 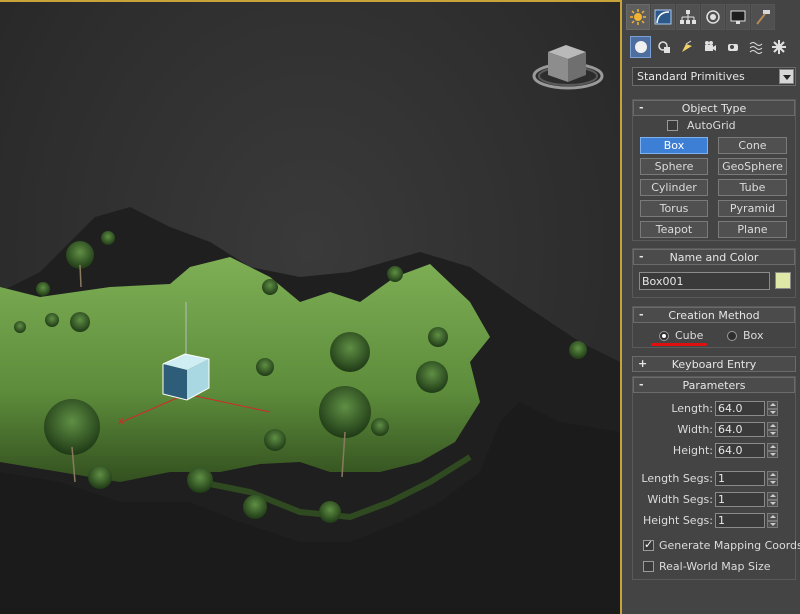 I want to click on keyboard-entry-rollout: + Keyboard Entry, so click(x=714, y=364).